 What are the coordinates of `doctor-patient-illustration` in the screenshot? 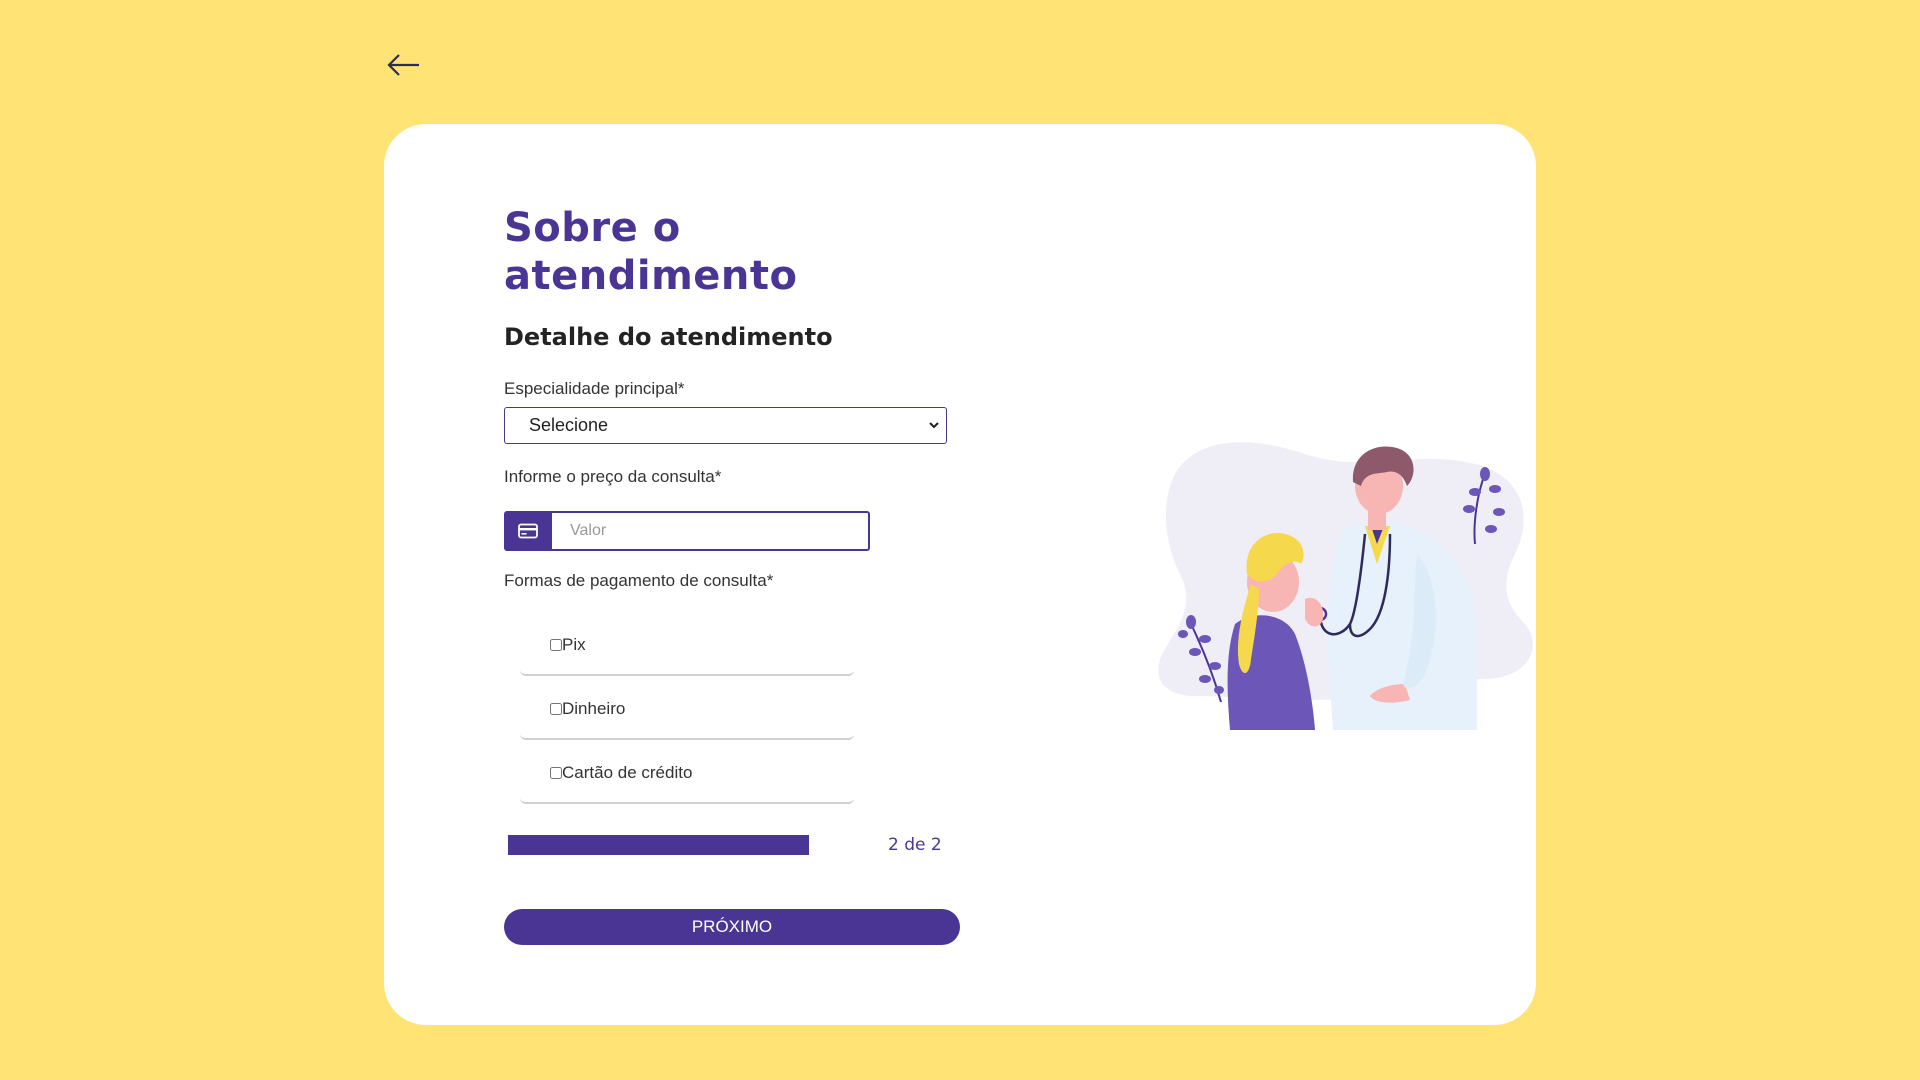 It's located at (1345, 586).